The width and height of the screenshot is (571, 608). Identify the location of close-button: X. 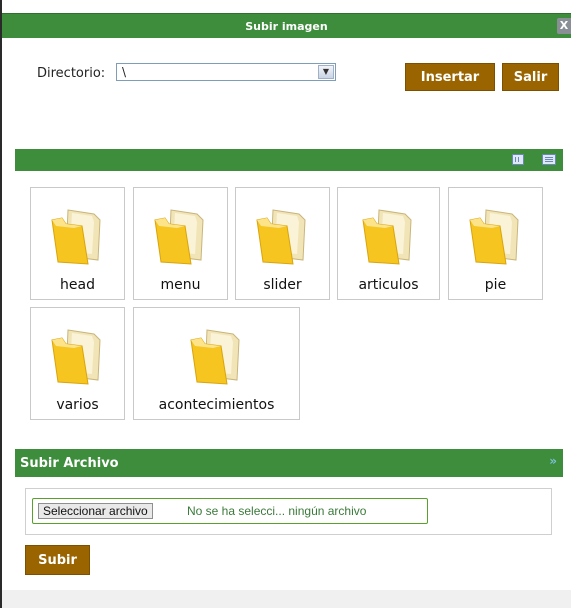
(564, 26).